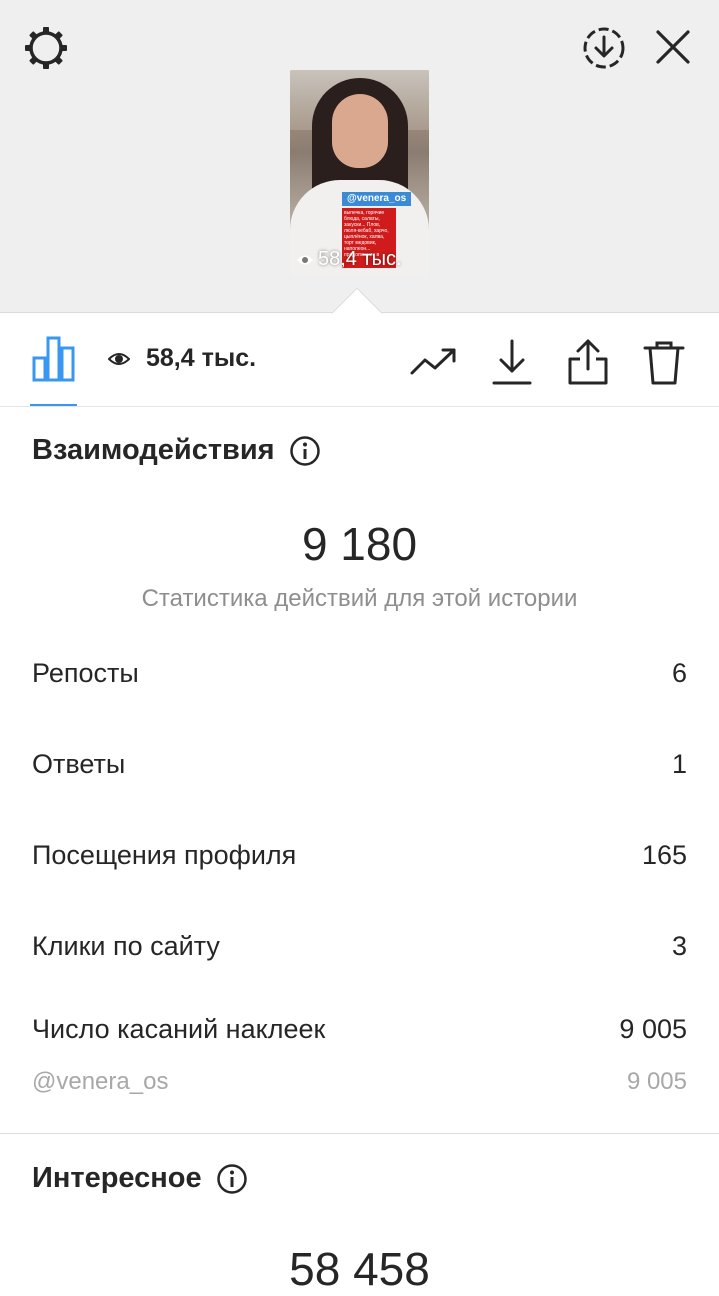  What do you see at coordinates (359, 1029) in the screenshot?
I see `stat-row-sticker-taps: Число касаний наклеек 9 005` at bounding box center [359, 1029].